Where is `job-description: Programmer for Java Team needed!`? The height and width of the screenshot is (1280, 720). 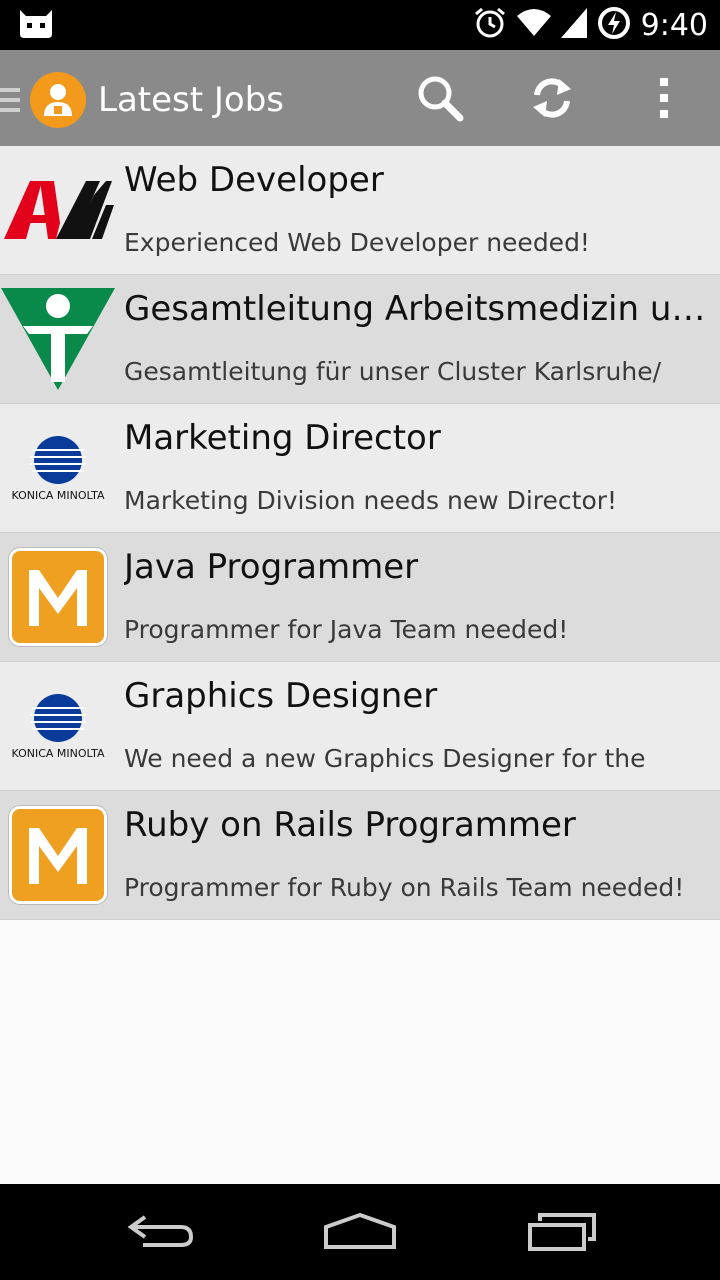 job-description: Programmer for Java Team needed! is located at coordinates (346, 629).